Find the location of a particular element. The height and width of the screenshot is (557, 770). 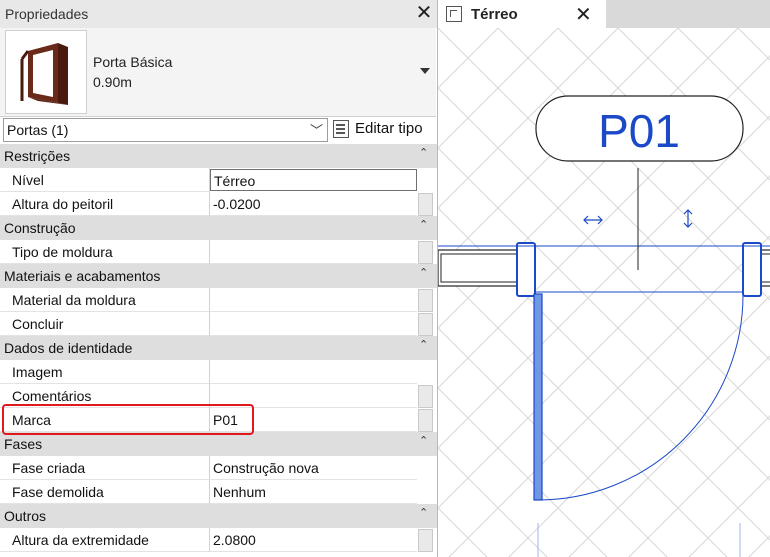

property-name: Altura do peitoril is located at coordinates (63, 204).